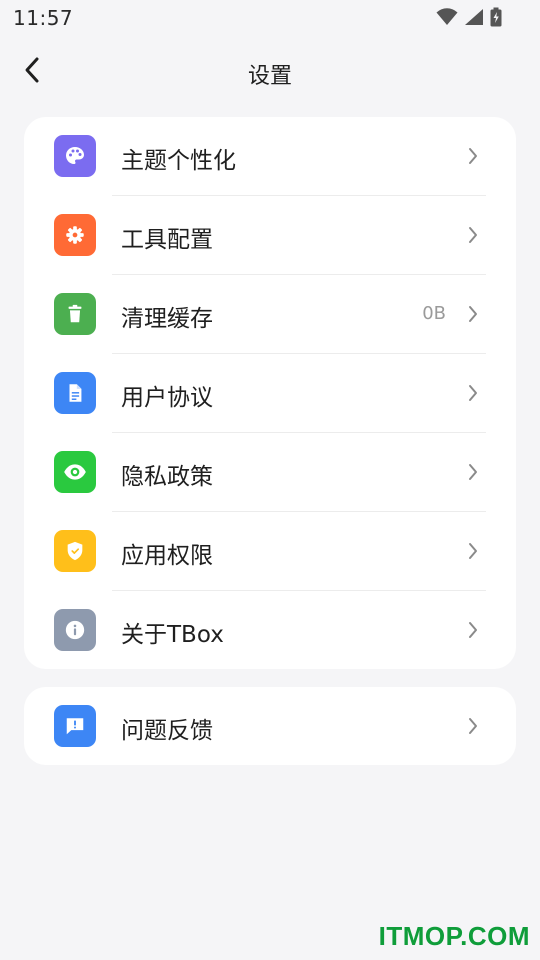 The width and height of the screenshot is (540, 960). What do you see at coordinates (454, 936) in the screenshot?
I see `watermark: ITMOP.COM` at bounding box center [454, 936].